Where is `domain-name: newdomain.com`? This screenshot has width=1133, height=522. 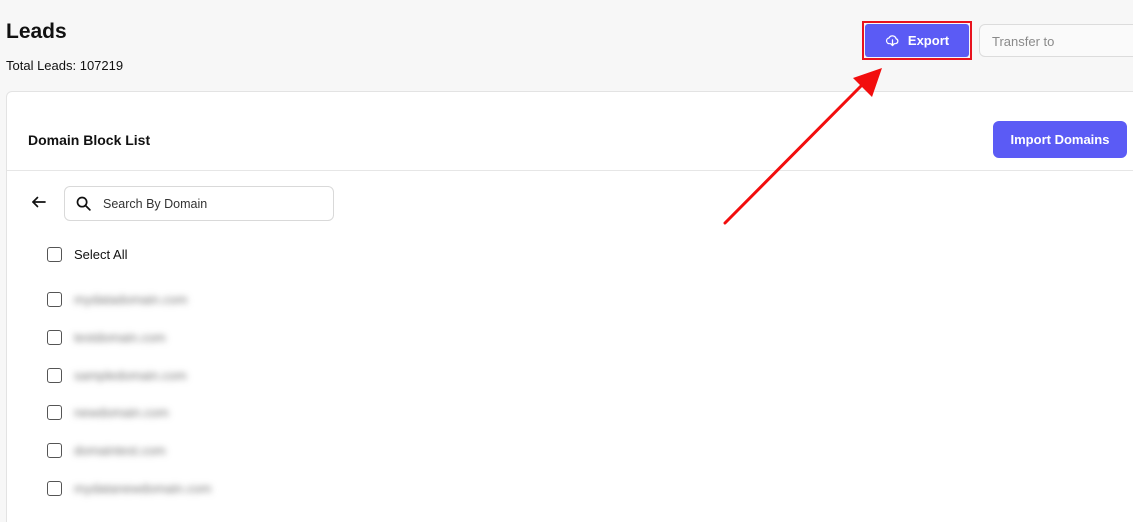 domain-name: newdomain.com is located at coordinates (121, 412).